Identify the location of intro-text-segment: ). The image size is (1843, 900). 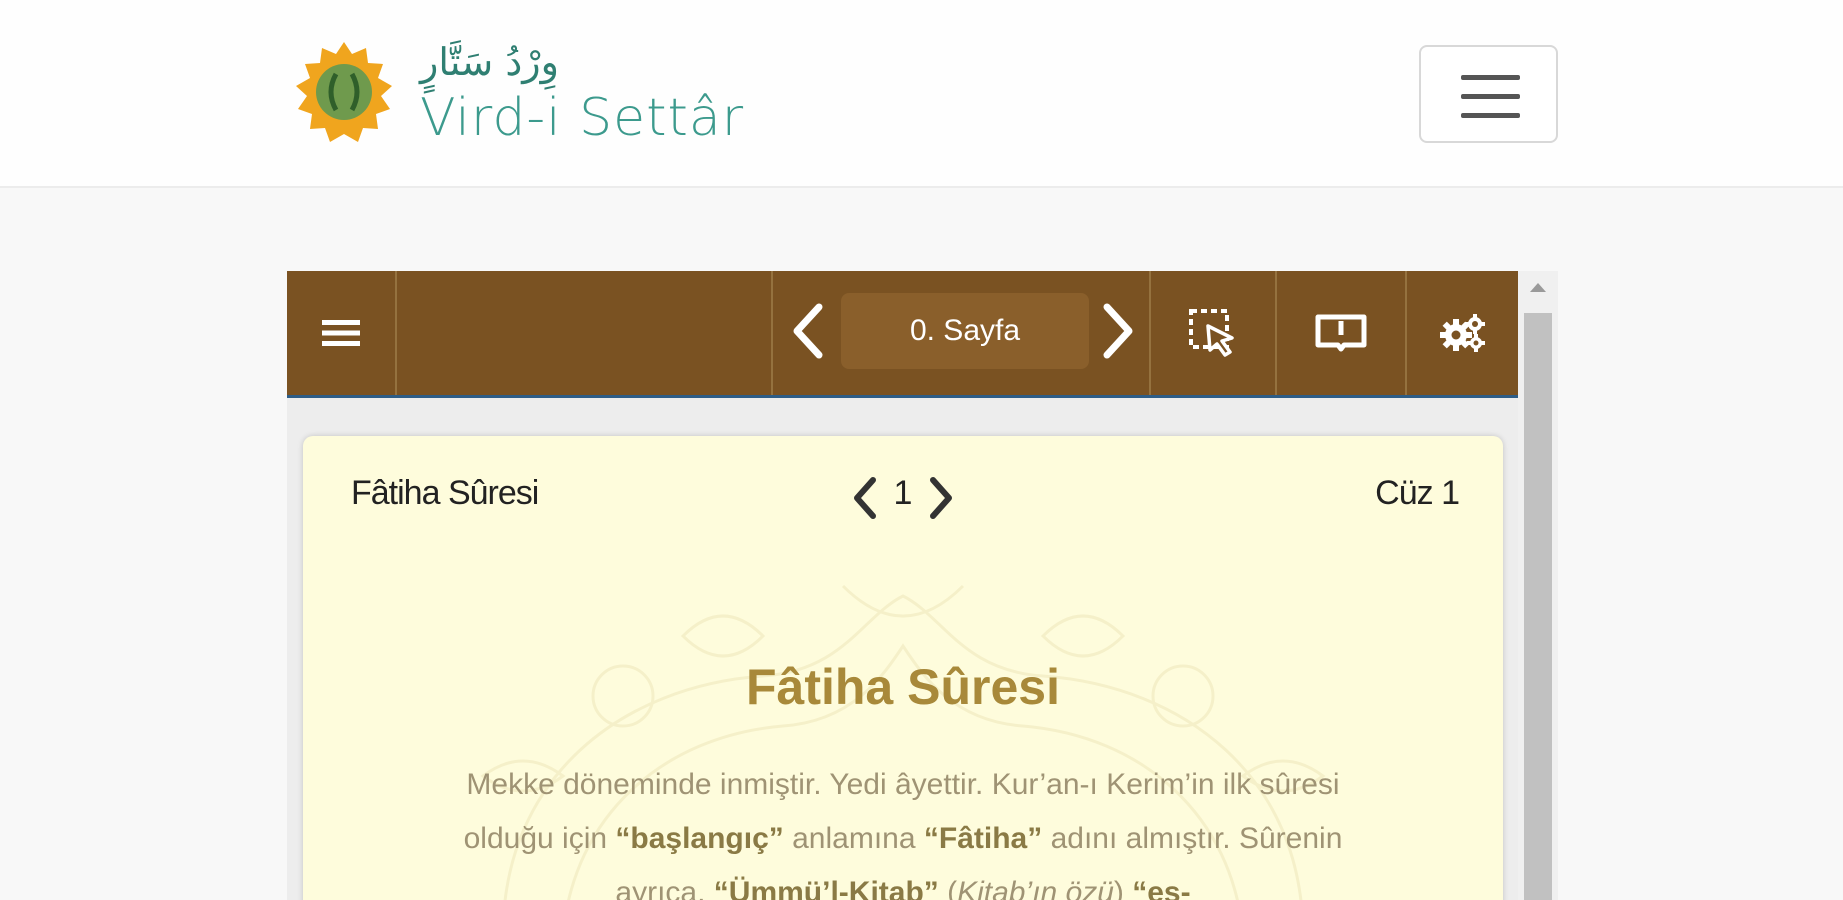
(1123, 888).